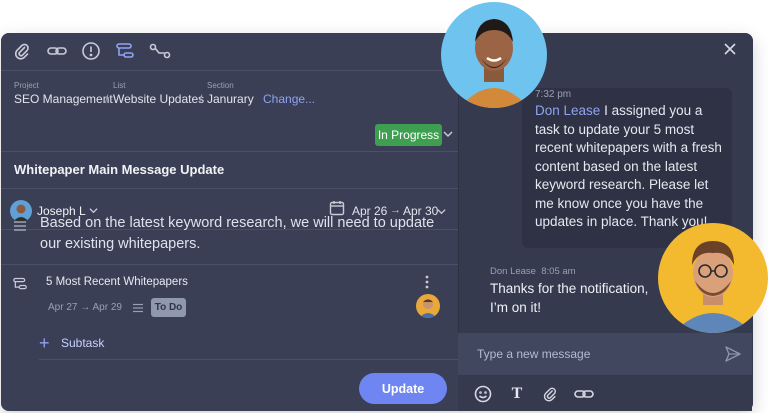 Image resolution: width=768 pixels, height=413 pixels. What do you see at coordinates (730, 49) in the screenshot?
I see `close-icon` at bounding box center [730, 49].